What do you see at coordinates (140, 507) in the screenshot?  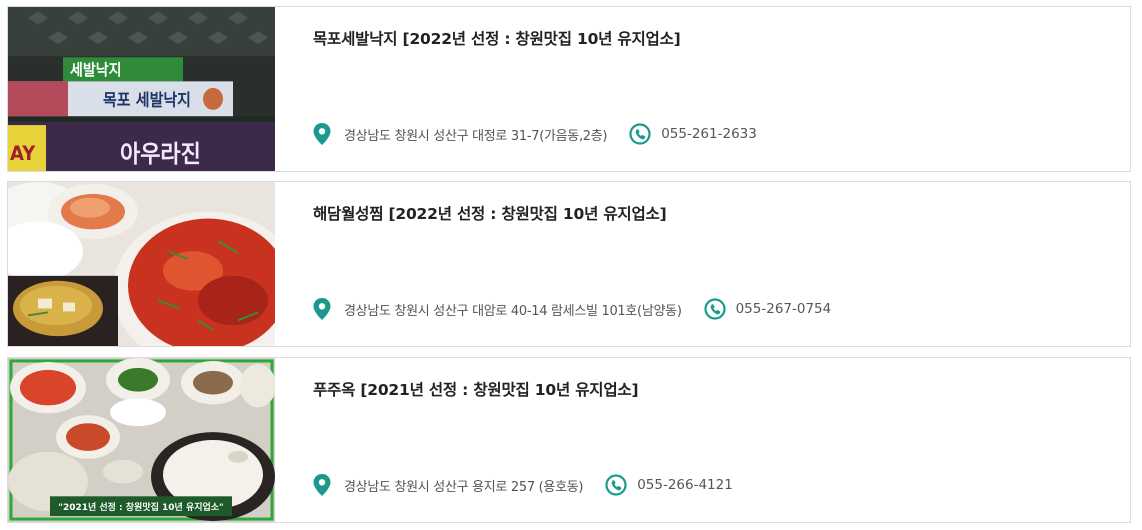 I see `banner-text: "2021년 선정 : 창원맛집 10년 유지업소"` at bounding box center [140, 507].